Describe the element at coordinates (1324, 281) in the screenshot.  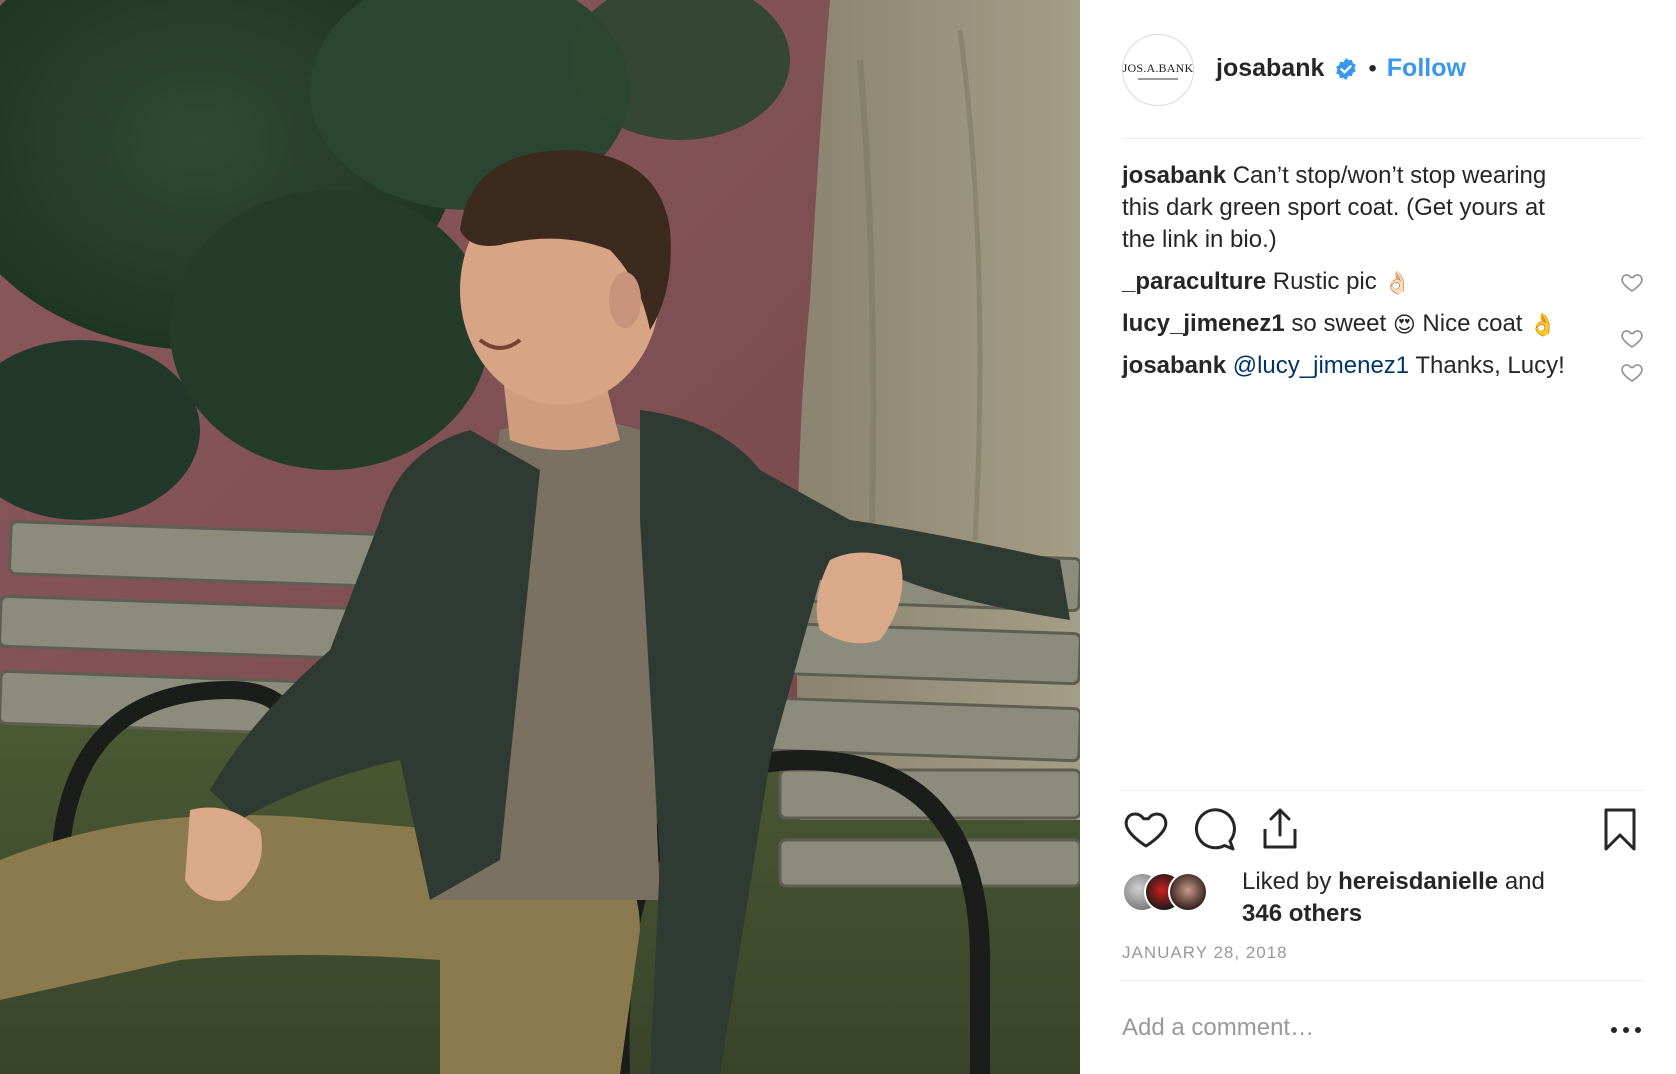
I see `comment-text: Rustic pic` at that location.